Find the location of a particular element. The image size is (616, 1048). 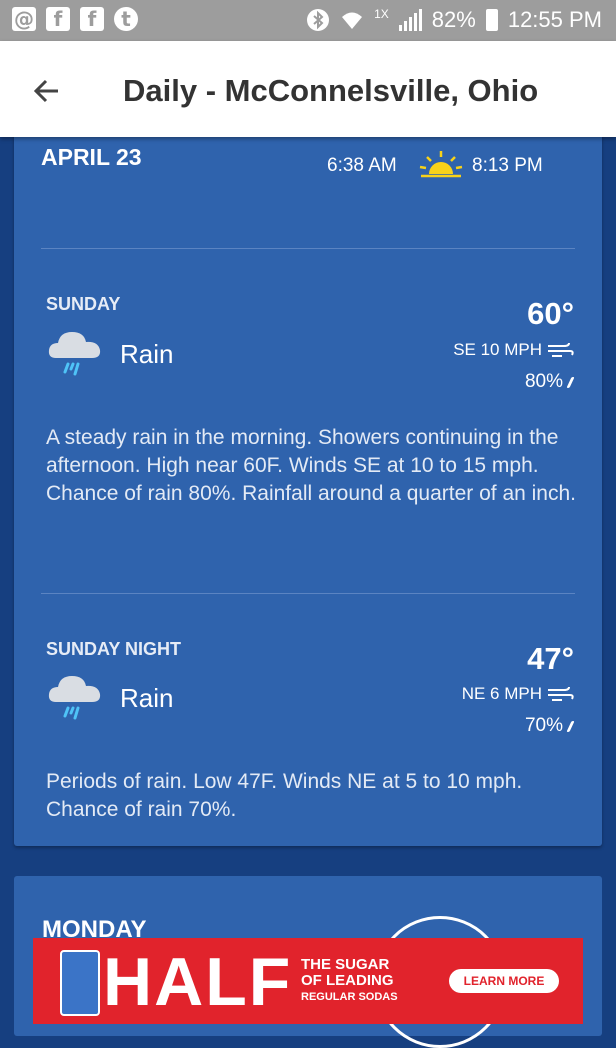

wind-info: SE 10 MPH is located at coordinates (513, 350).